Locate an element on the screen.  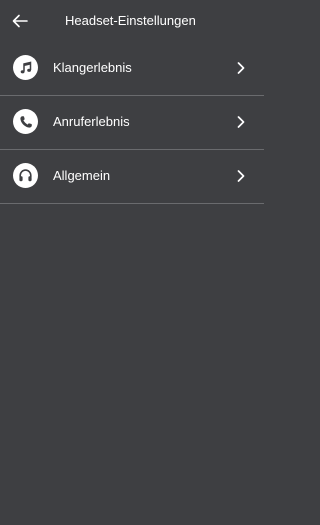
page-title: Headset-Einstellungen is located at coordinates (130, 20).